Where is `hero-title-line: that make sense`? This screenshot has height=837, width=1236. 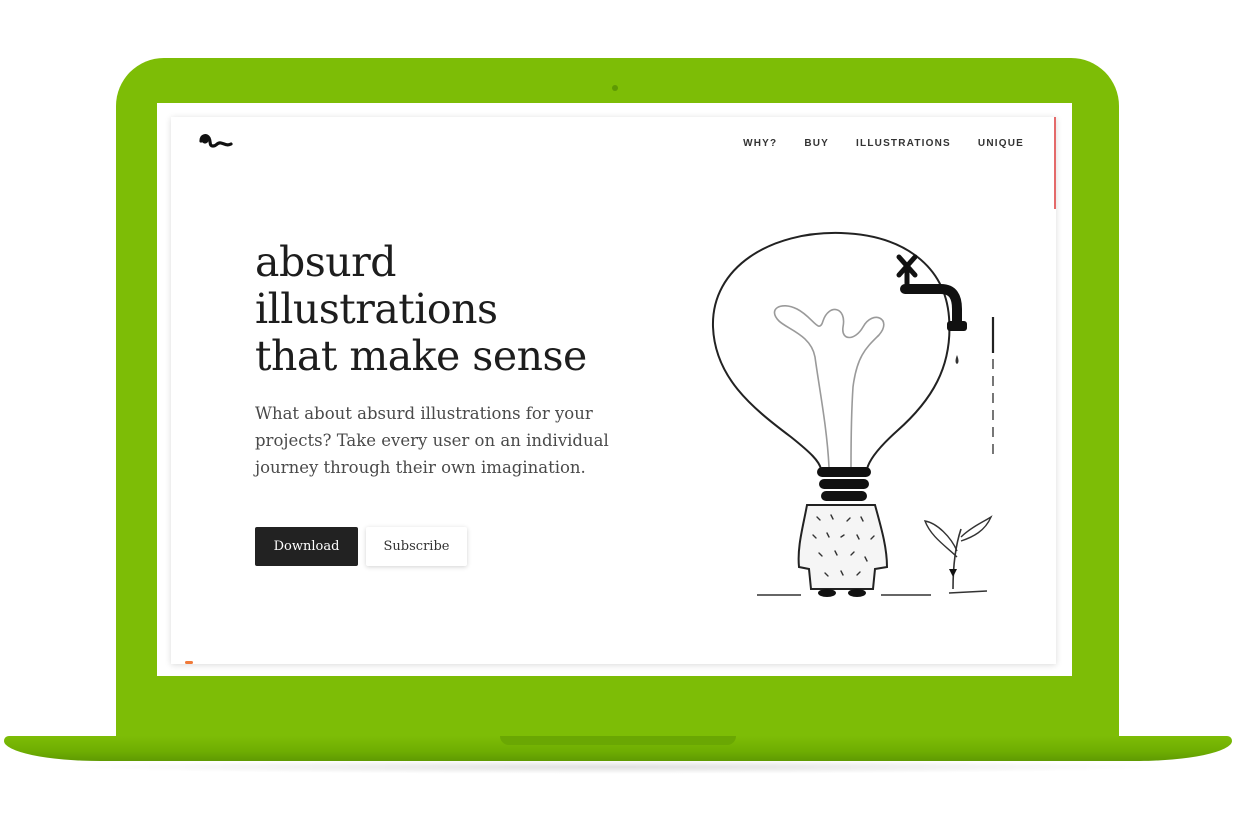
hero-title-line: that make sense is located at coordinates (421, 356).